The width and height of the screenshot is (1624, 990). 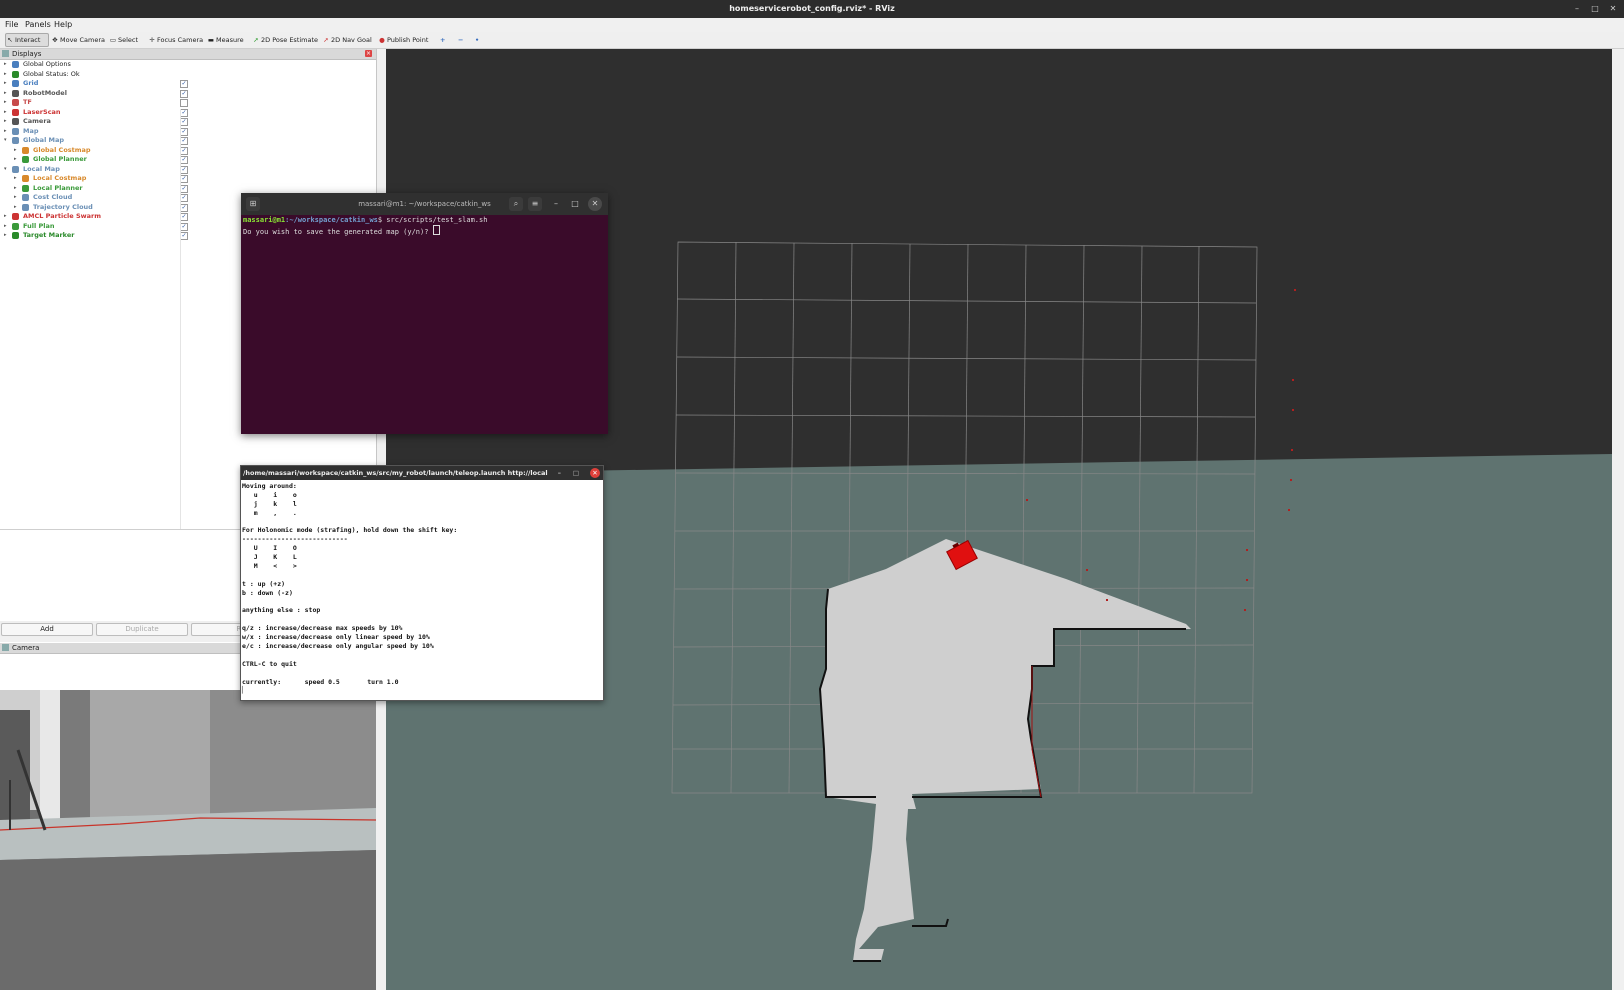 I want to click on display-item: ▸ Global Costmap ✓, so click(x=188, y=151).